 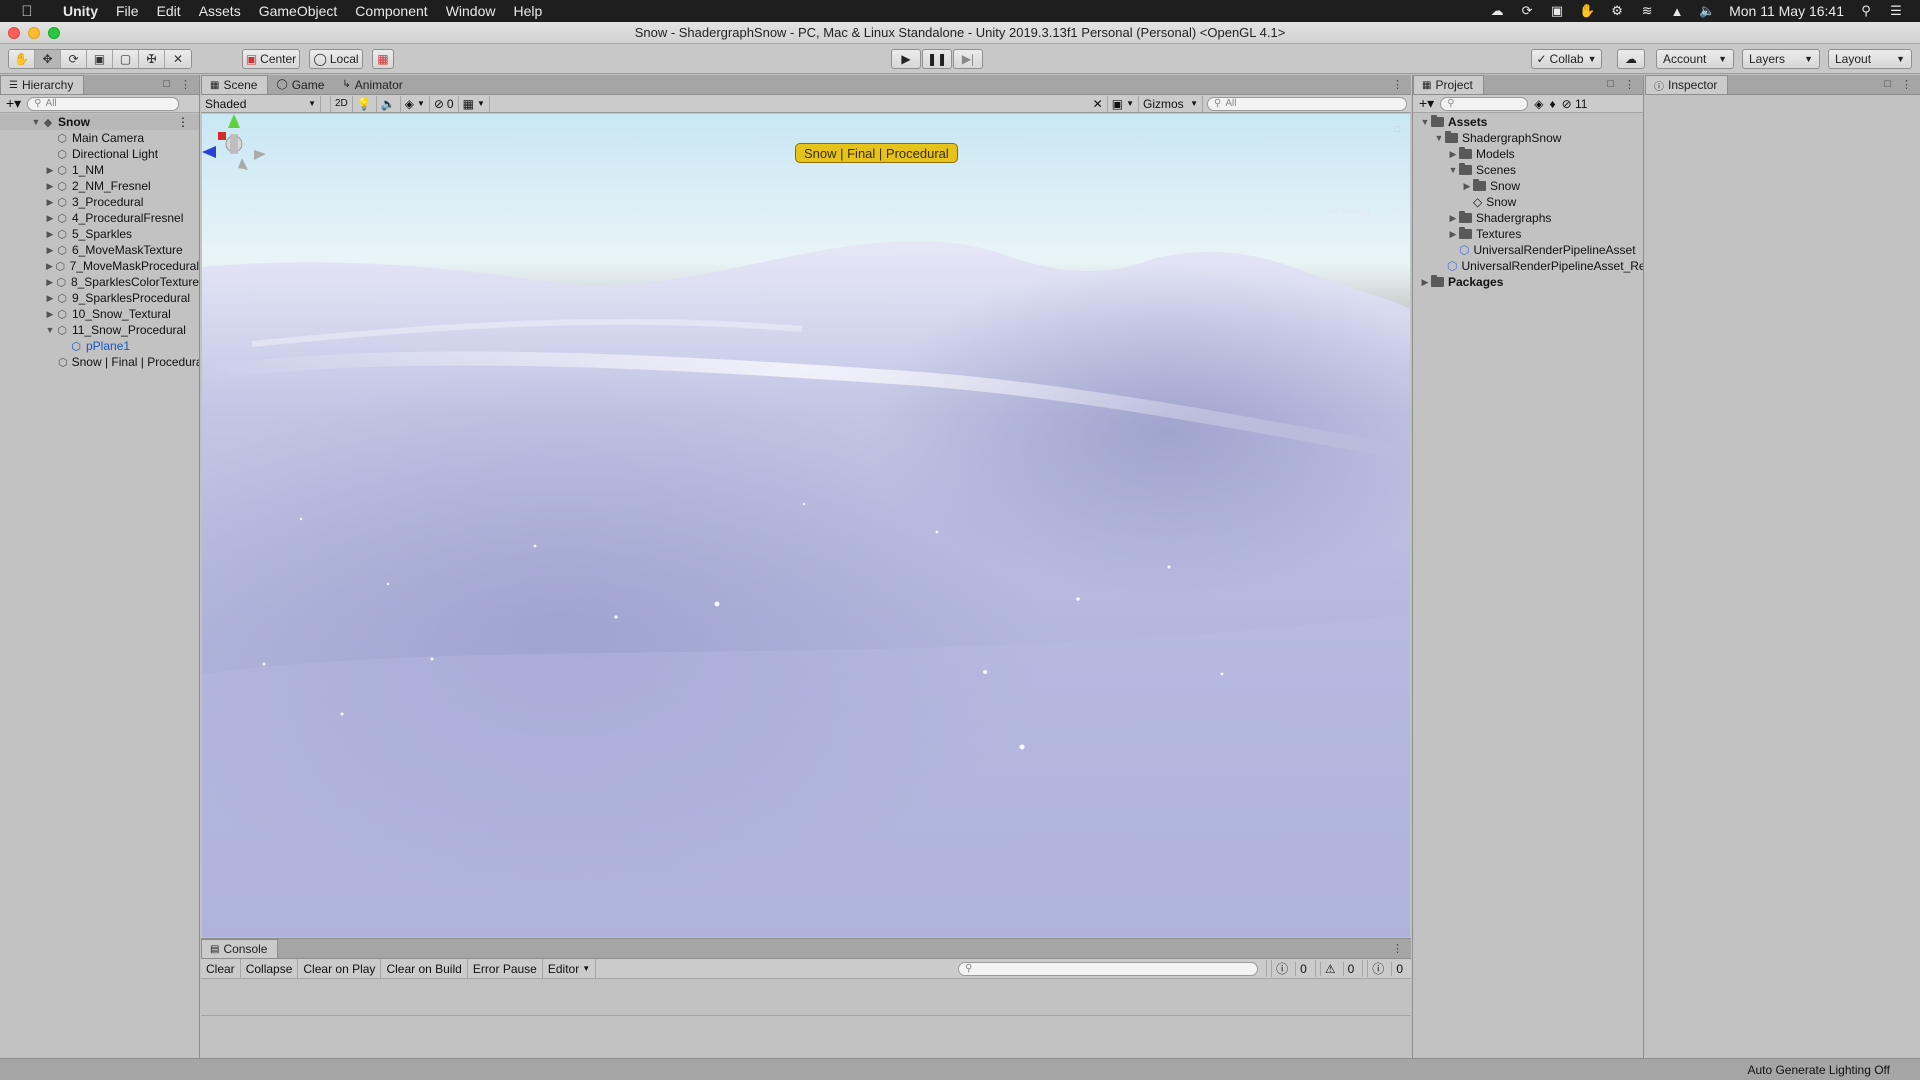 I want to click on project-item: ▼ Scenes, so click(x=1528, y=170).